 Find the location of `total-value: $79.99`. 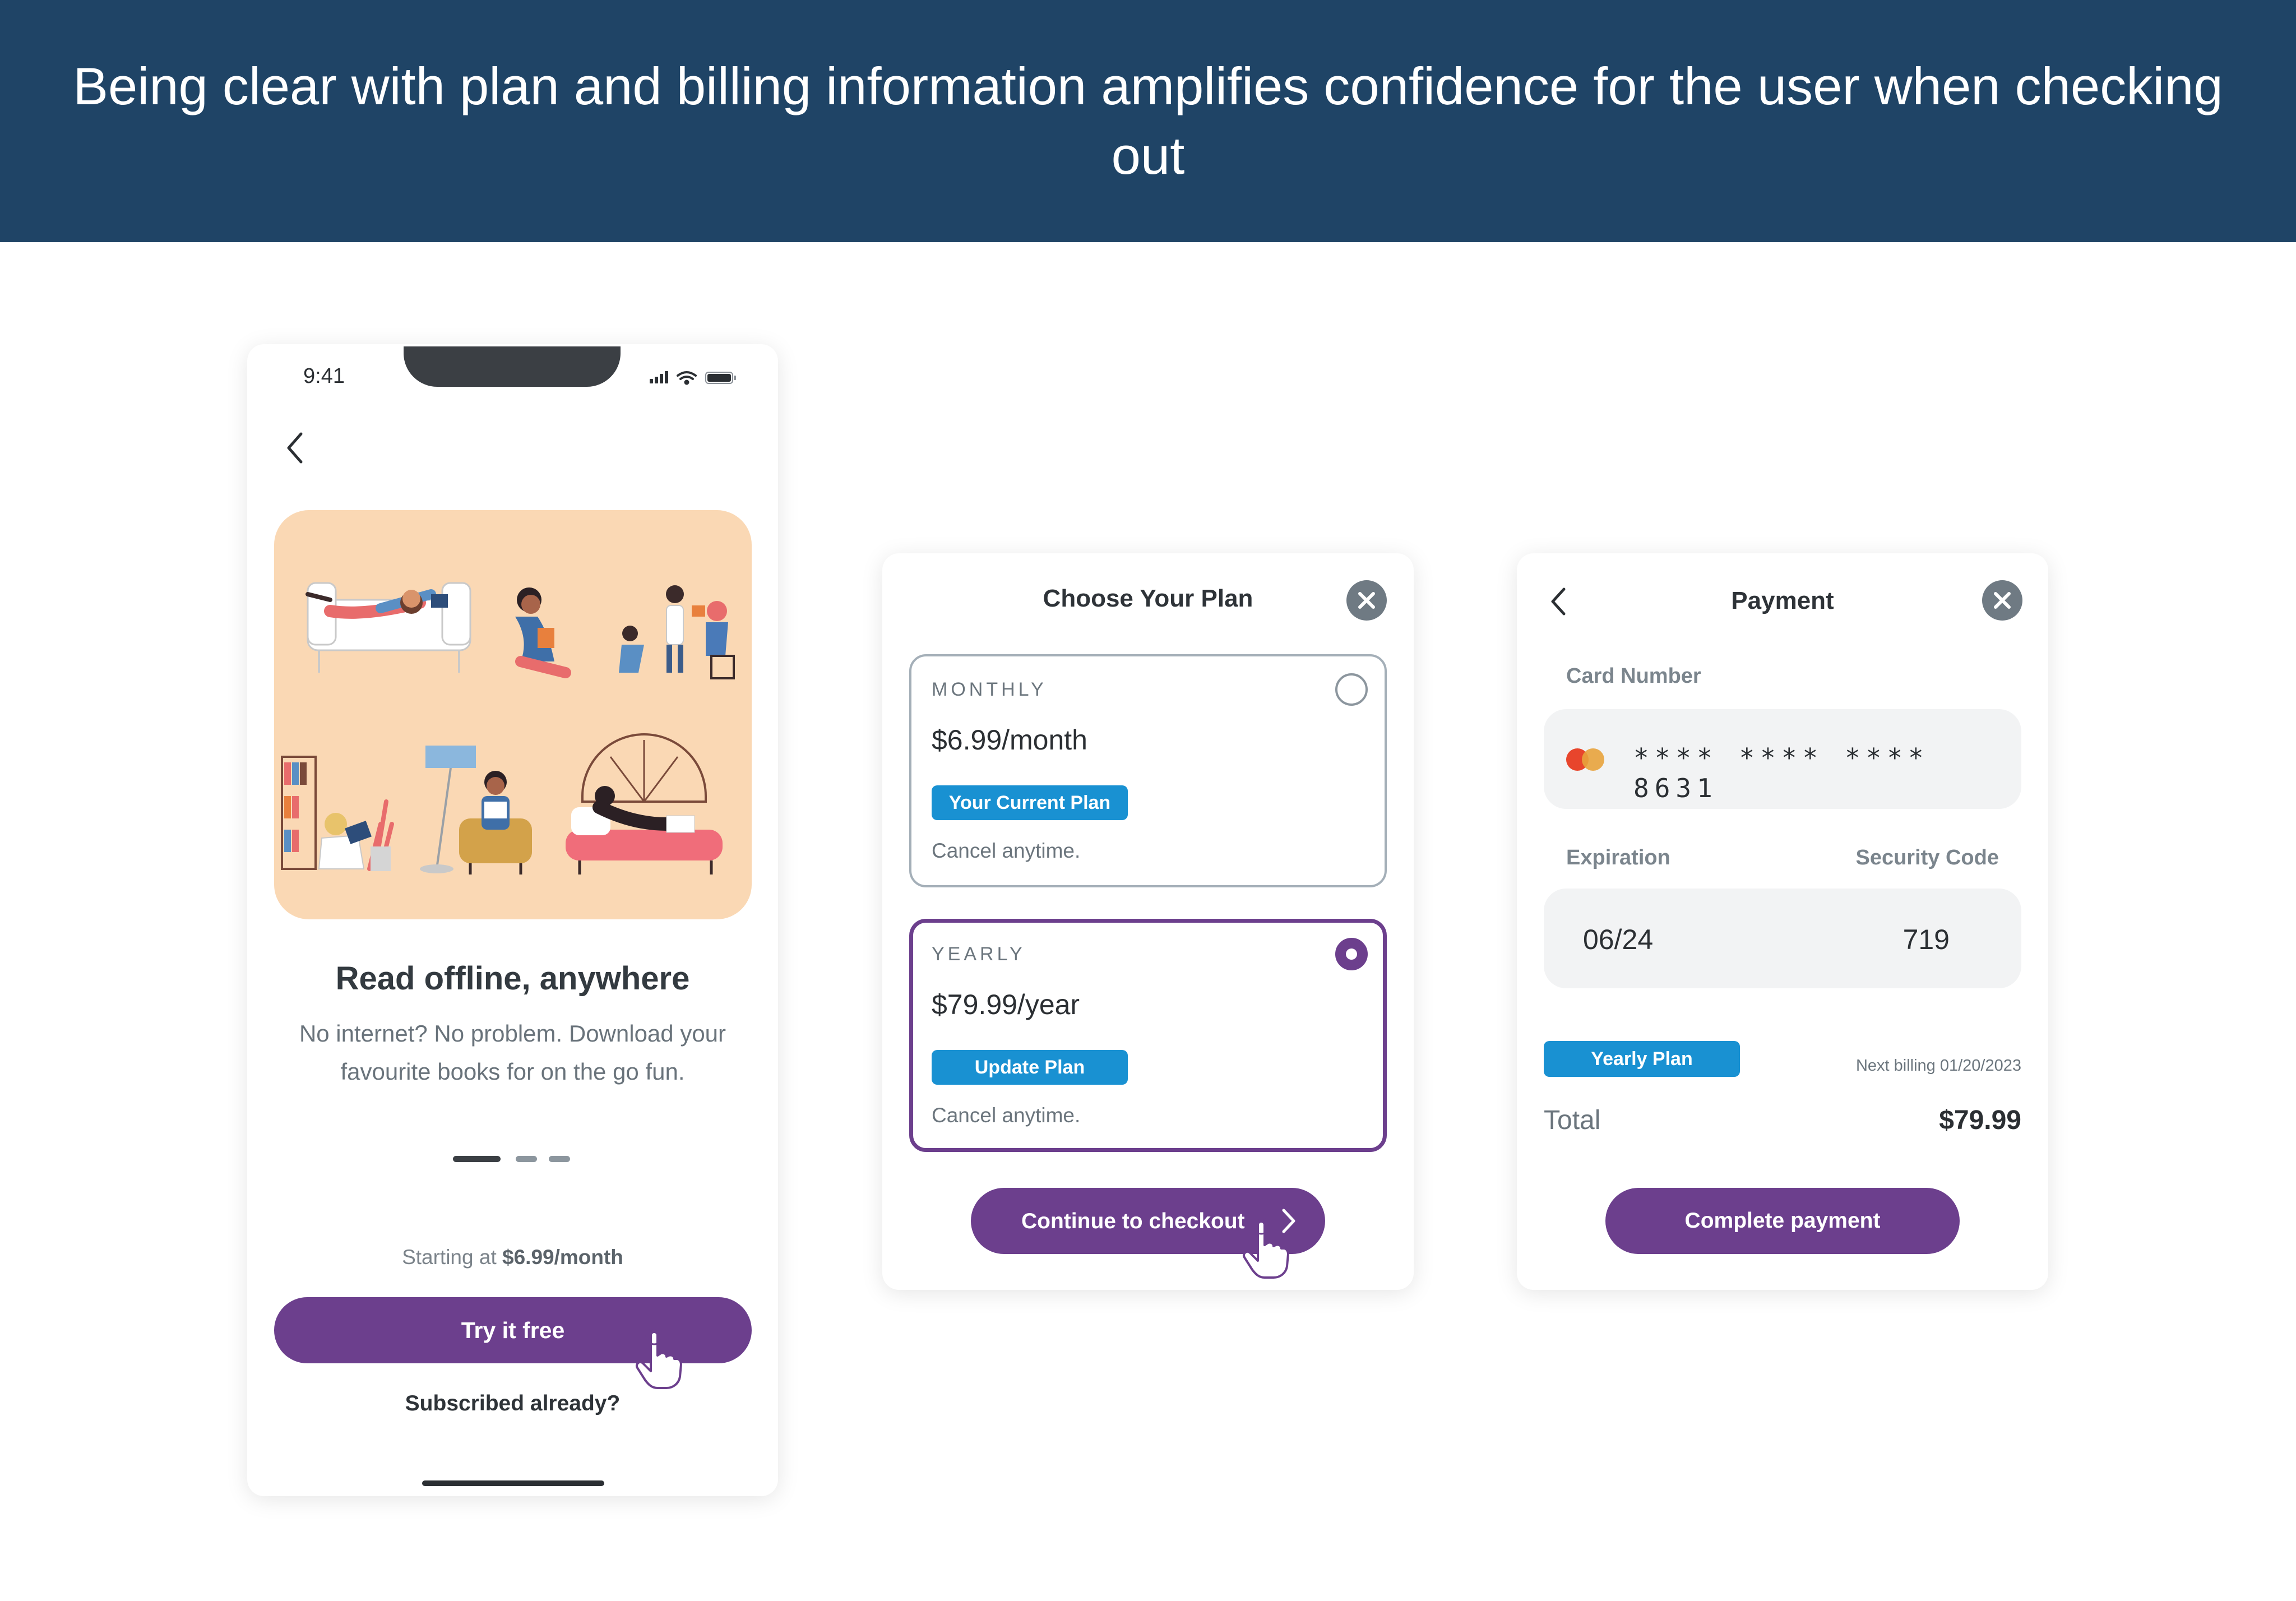

total-value: $79.99 is located at coordinates (1980, 1120).